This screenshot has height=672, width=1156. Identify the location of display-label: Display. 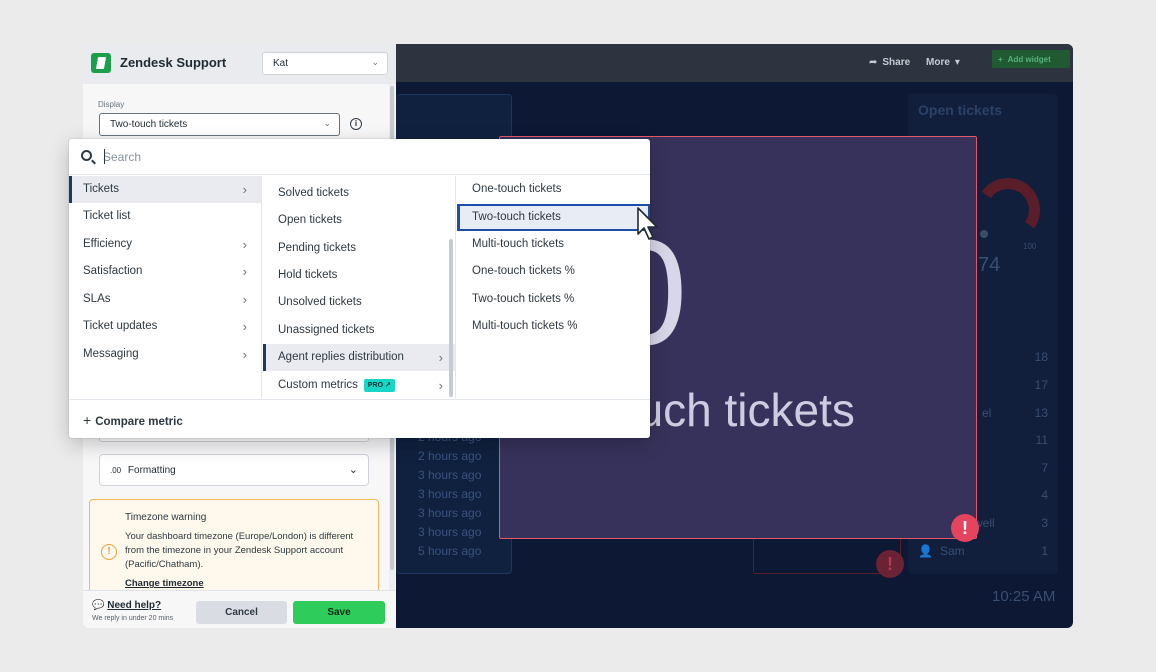
(111, 104).